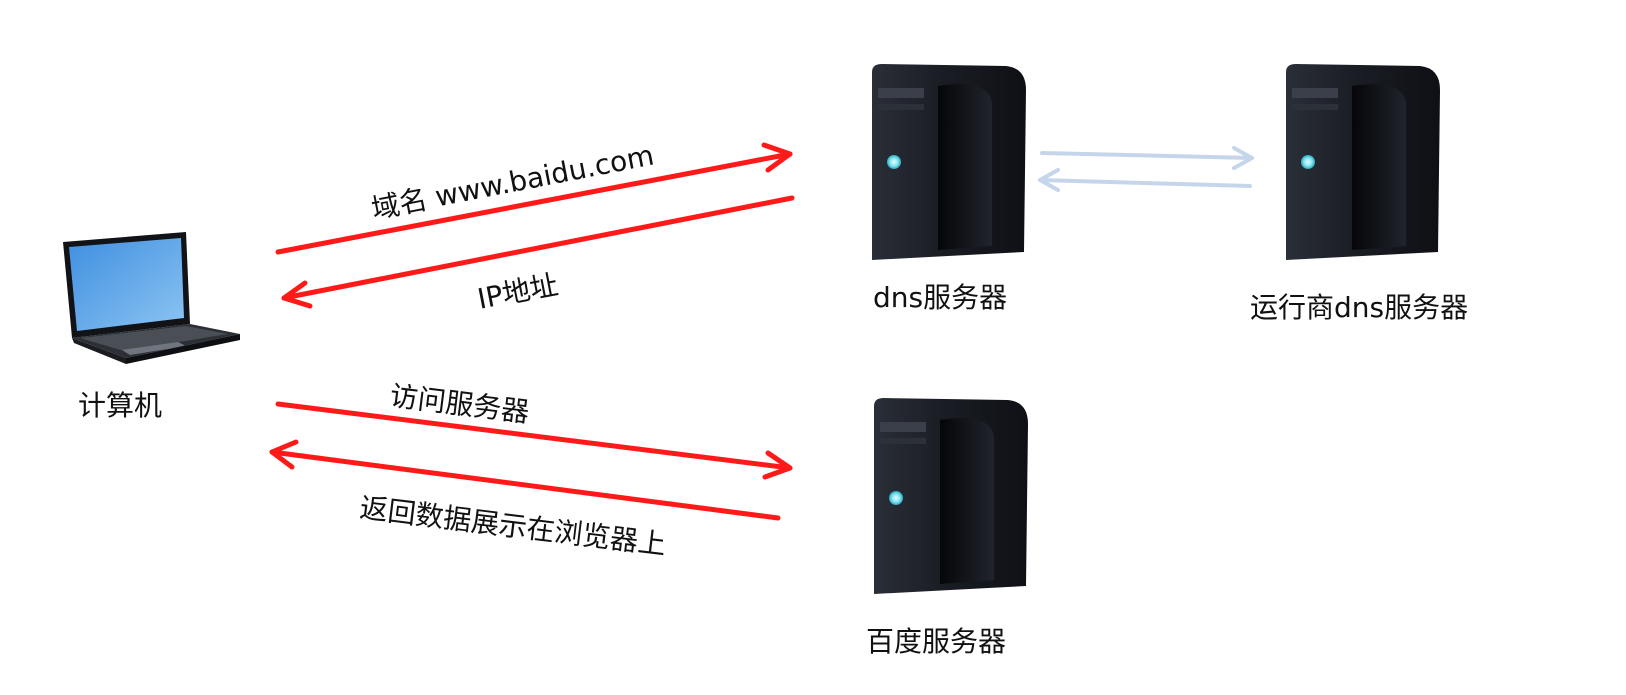  Describe the element at coordinates (1145, 180) in the screenshot. I see `arrow-dns-back` at that location.